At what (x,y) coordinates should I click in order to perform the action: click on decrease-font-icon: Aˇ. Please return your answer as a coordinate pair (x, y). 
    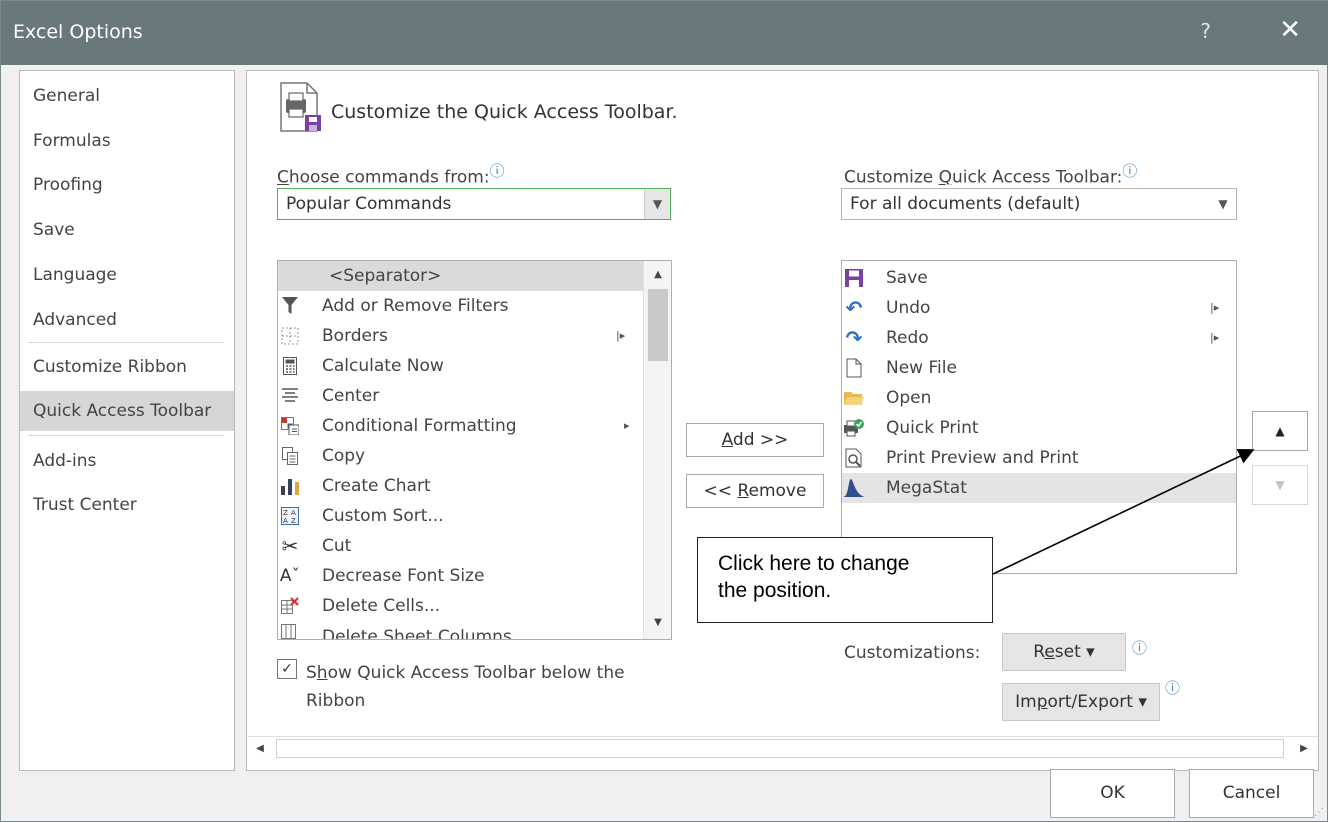
    Looking at the image, I should click on (290, 576).